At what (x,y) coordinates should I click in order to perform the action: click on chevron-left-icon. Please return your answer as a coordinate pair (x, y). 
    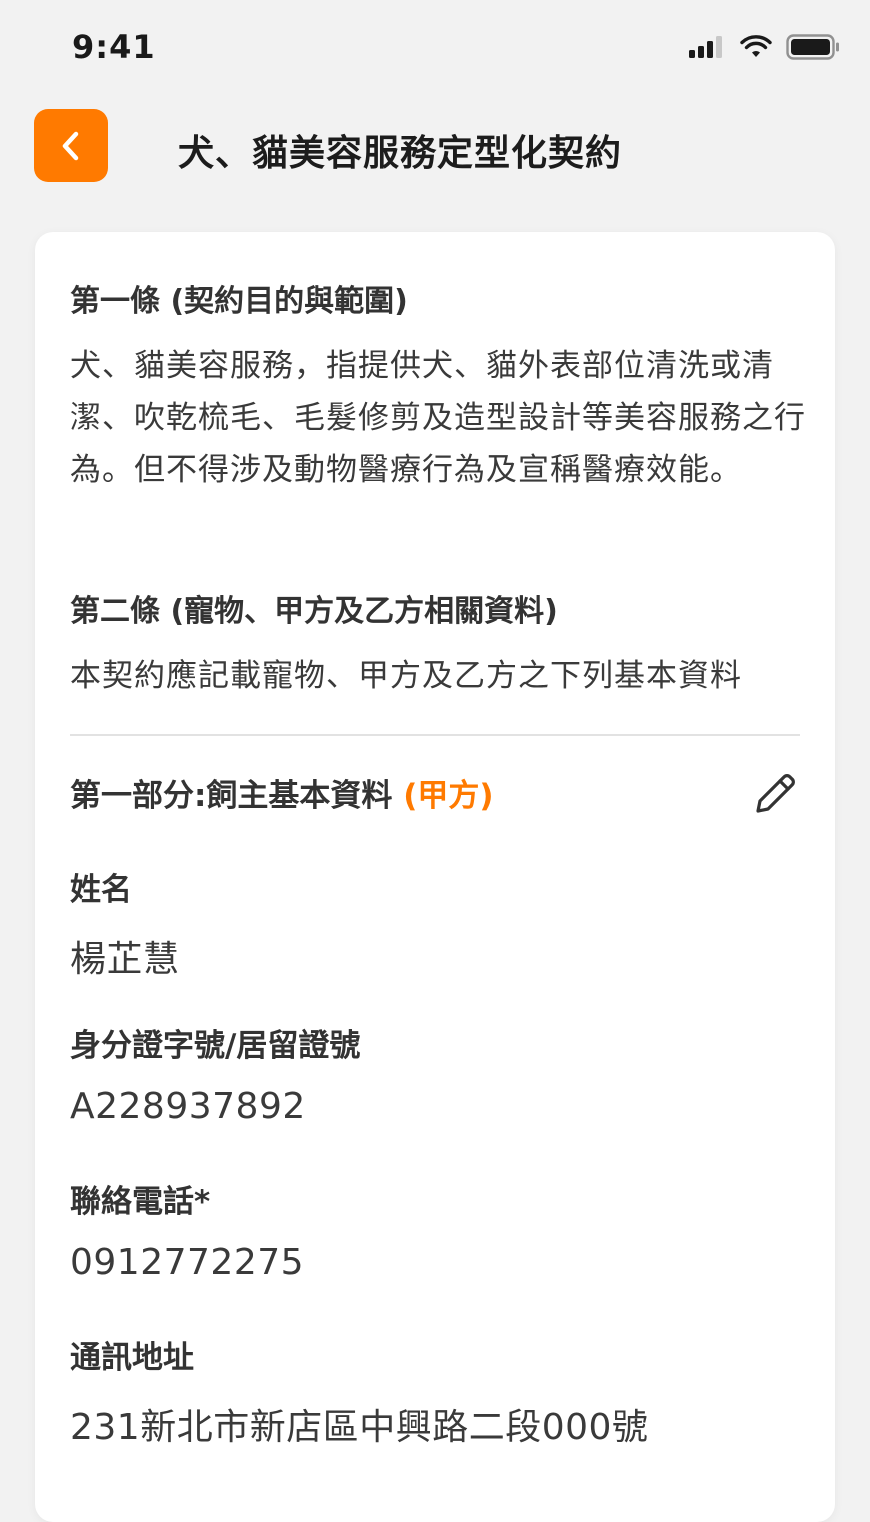
    Looking at the image, I should click on (70, 145).